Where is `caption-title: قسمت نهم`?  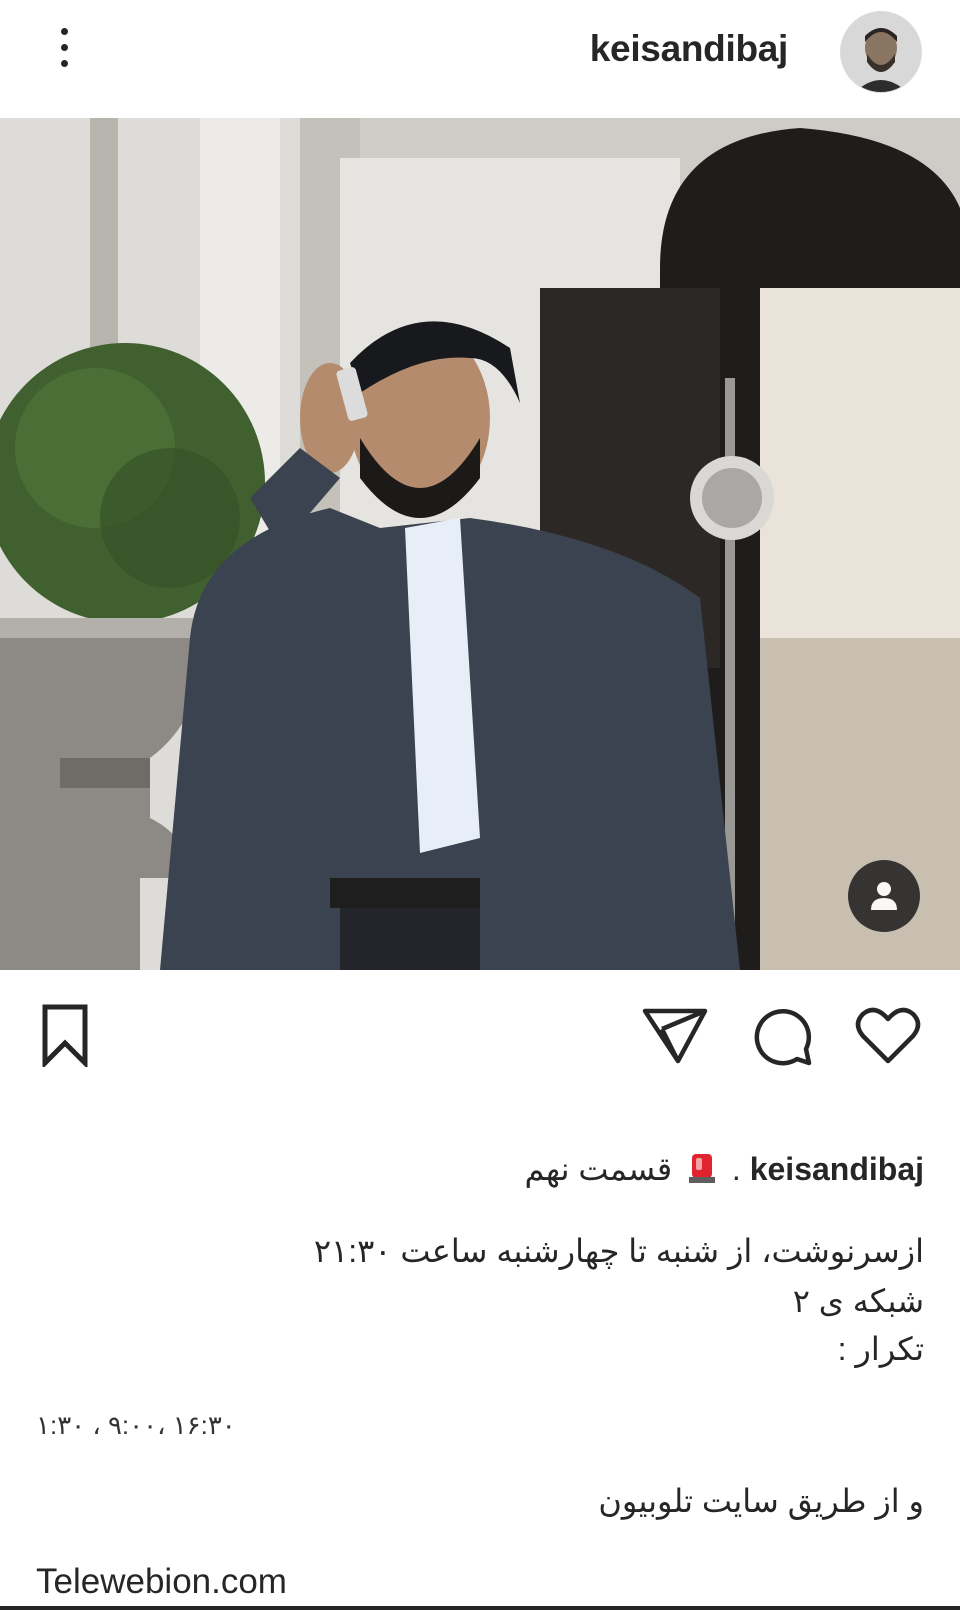
caption-title: قسمت نهم is located at coordinates (598, 1169).